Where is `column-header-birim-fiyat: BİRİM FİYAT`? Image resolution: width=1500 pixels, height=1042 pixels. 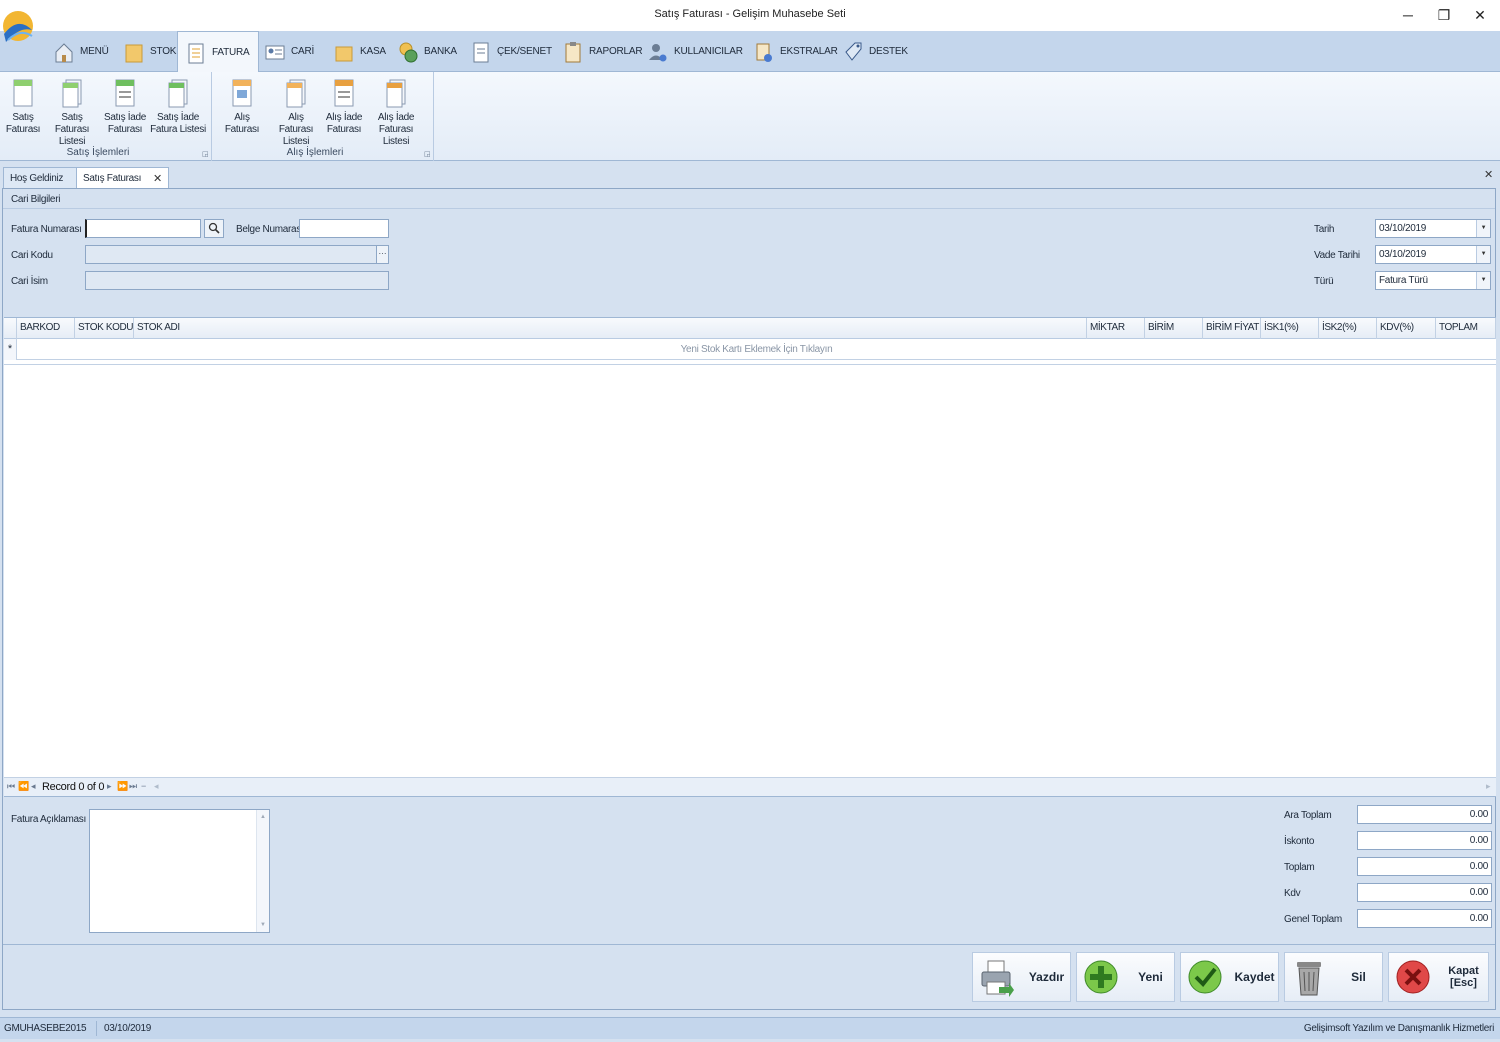
column-header-birim-fiyat: BİRİM FİYAT is located at coordinates (1232, 328).